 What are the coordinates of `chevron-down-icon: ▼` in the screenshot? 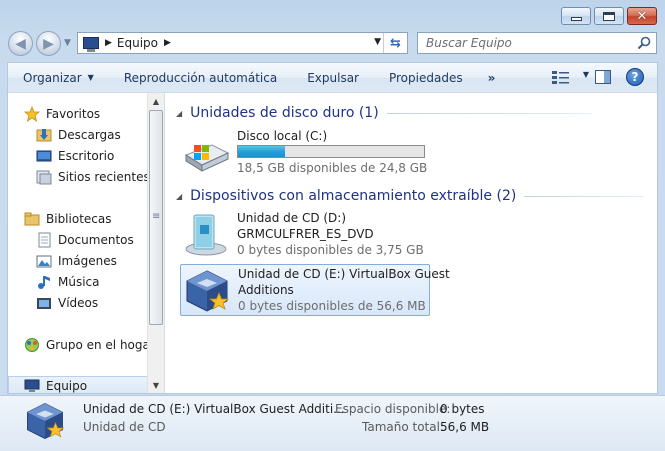 It's located at (90, 77).